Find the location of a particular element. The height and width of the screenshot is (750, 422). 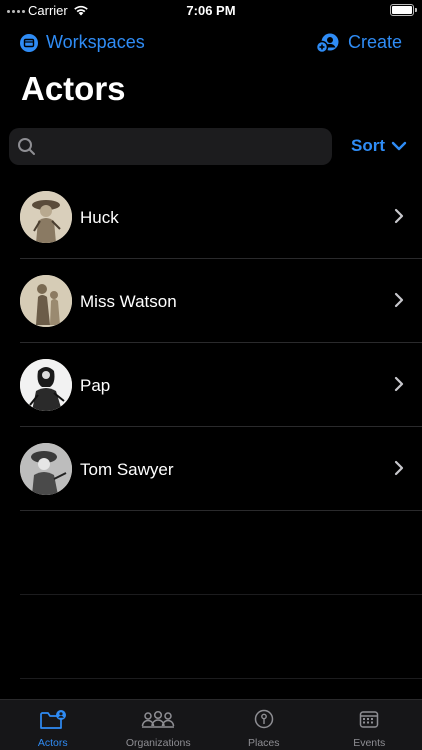

status-bar: Carrier 7:06 PM is located at coordinates (211, 11).